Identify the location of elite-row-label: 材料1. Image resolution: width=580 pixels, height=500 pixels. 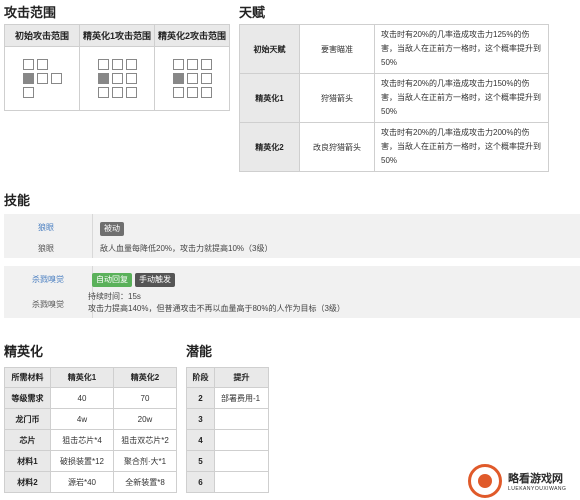
(27, 461).